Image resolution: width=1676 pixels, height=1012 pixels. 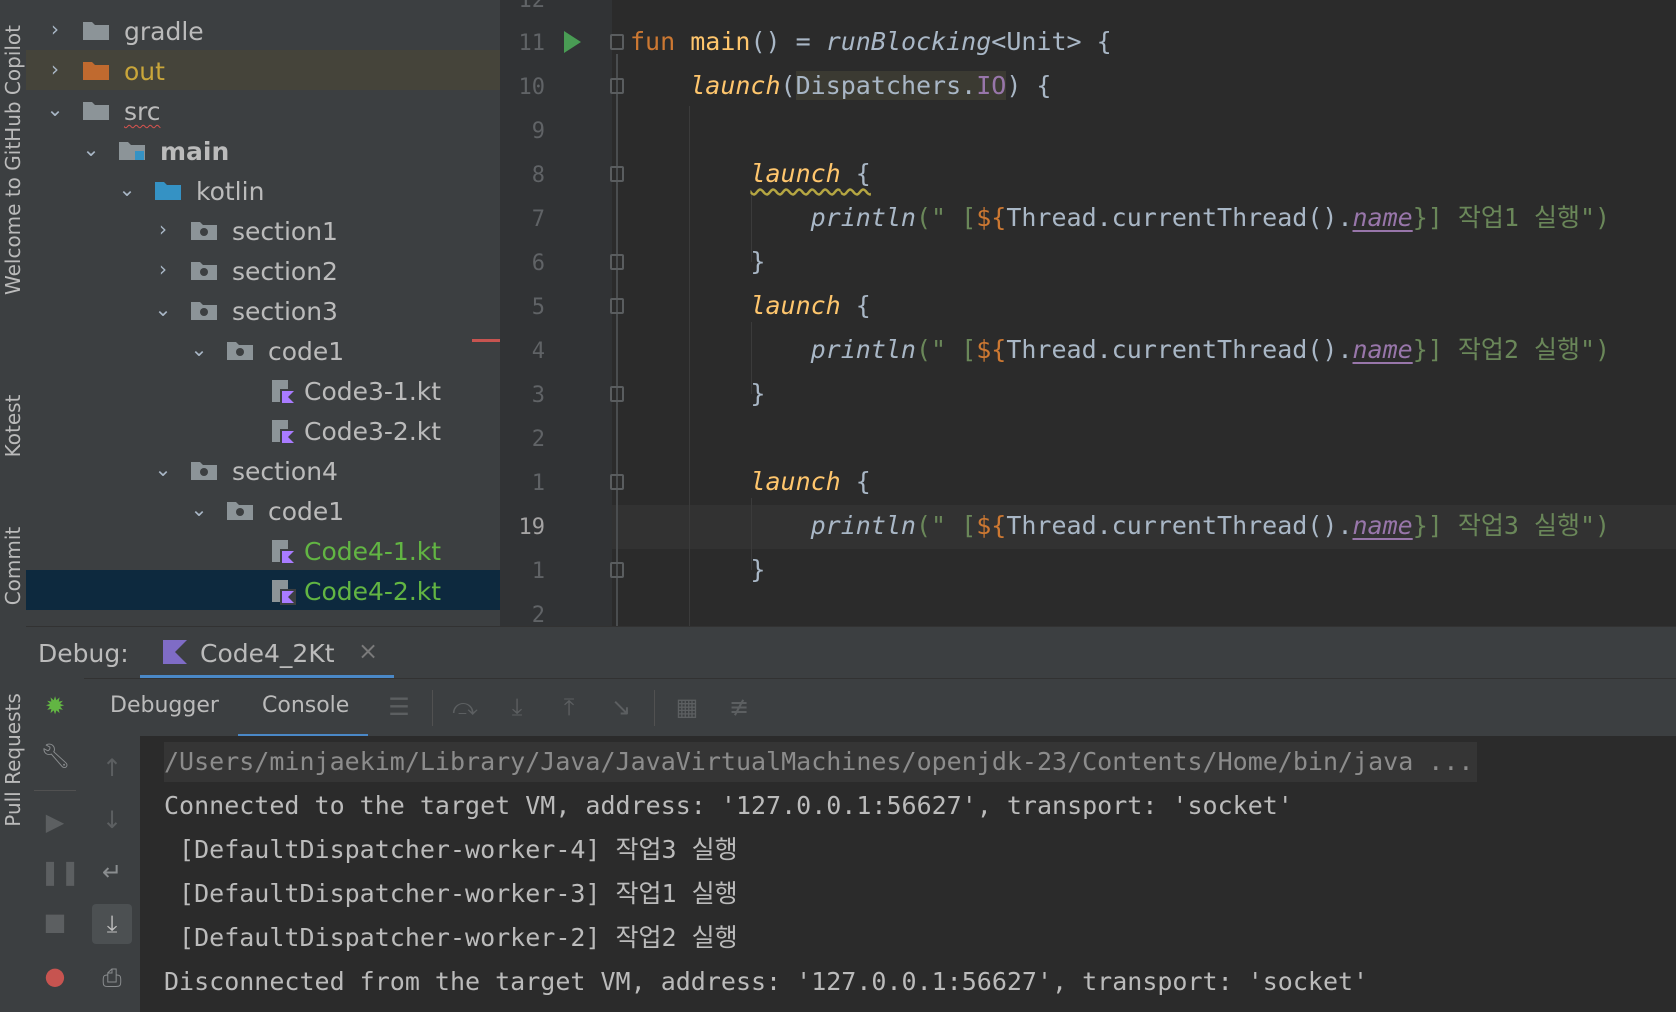 I want to click on tree-item-label: section2, so click(x=285, y=271).